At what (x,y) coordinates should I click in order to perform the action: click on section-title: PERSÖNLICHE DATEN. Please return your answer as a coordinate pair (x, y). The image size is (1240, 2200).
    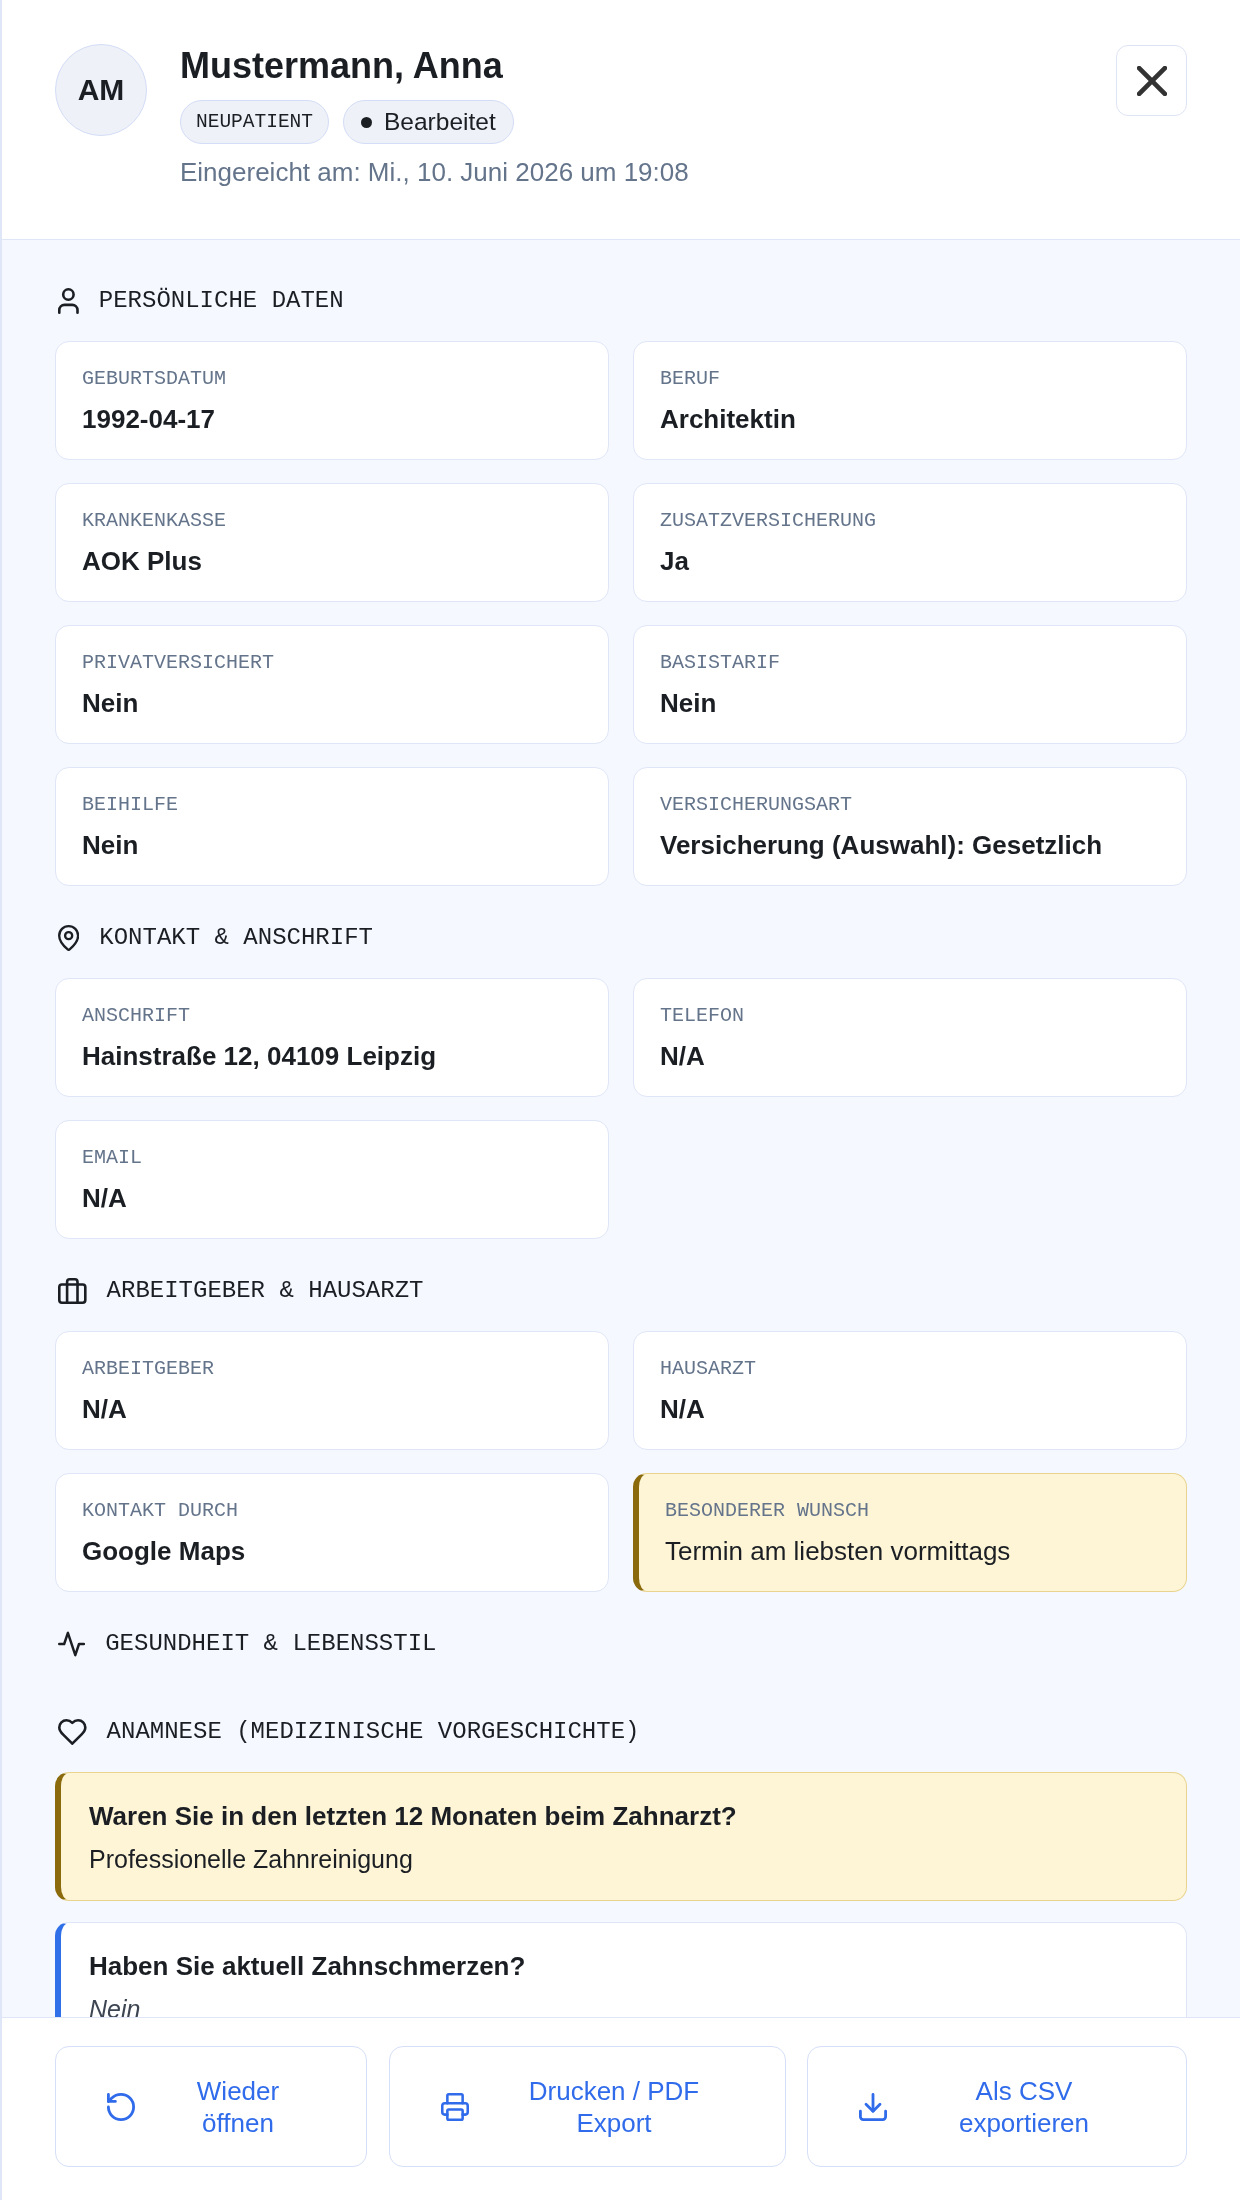
    Looking at the image, I should click on (221, 301).